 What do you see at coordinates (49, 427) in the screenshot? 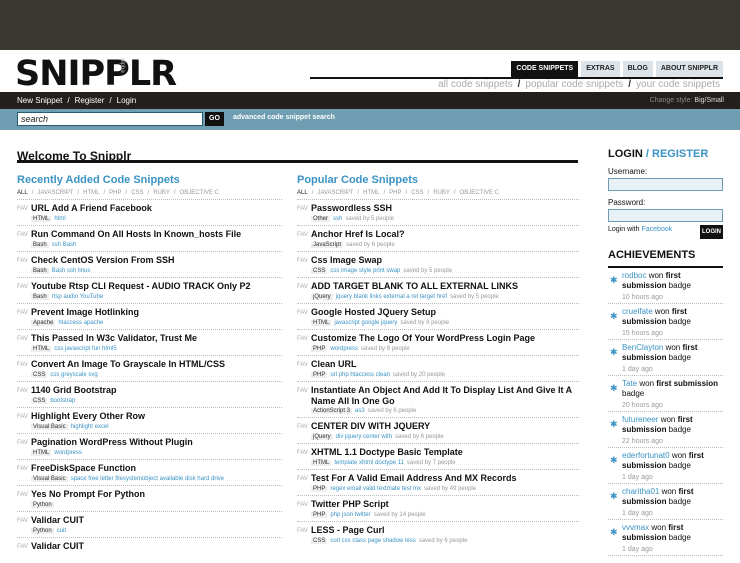
I see `language-tag: Visual Basic` at bounding box center [49, 427].